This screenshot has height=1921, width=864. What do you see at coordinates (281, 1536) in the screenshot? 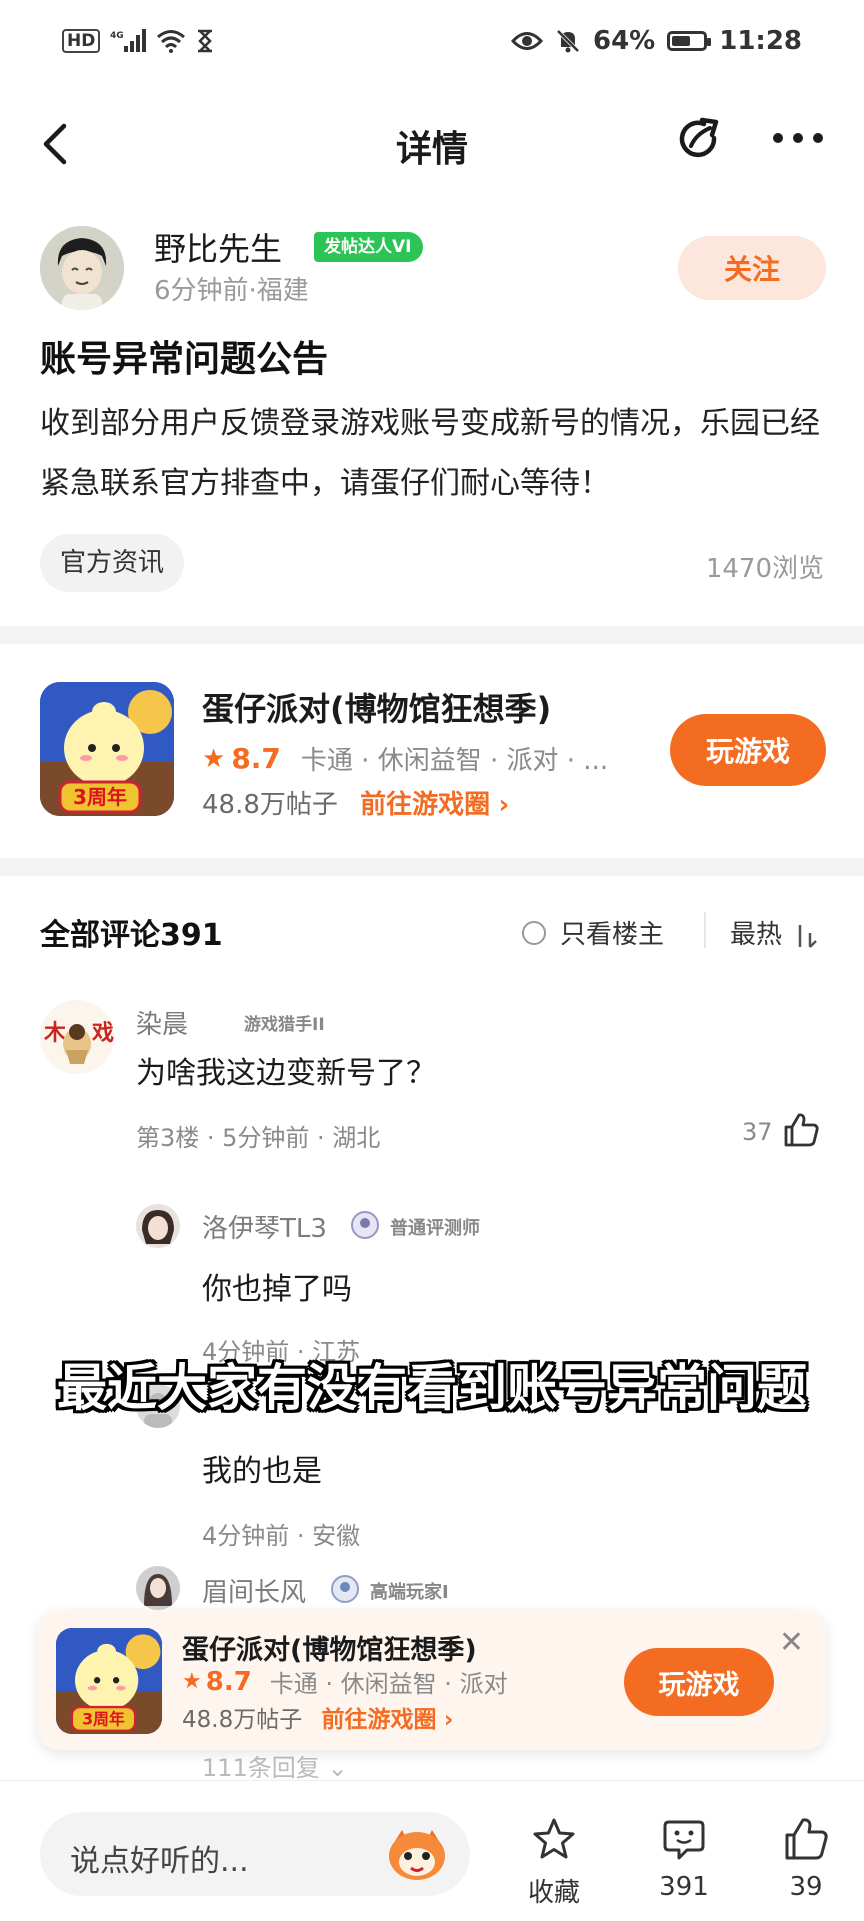
I see `reply-meta: 4分钟前 · 安徽` at bounding box center [281, 1536].